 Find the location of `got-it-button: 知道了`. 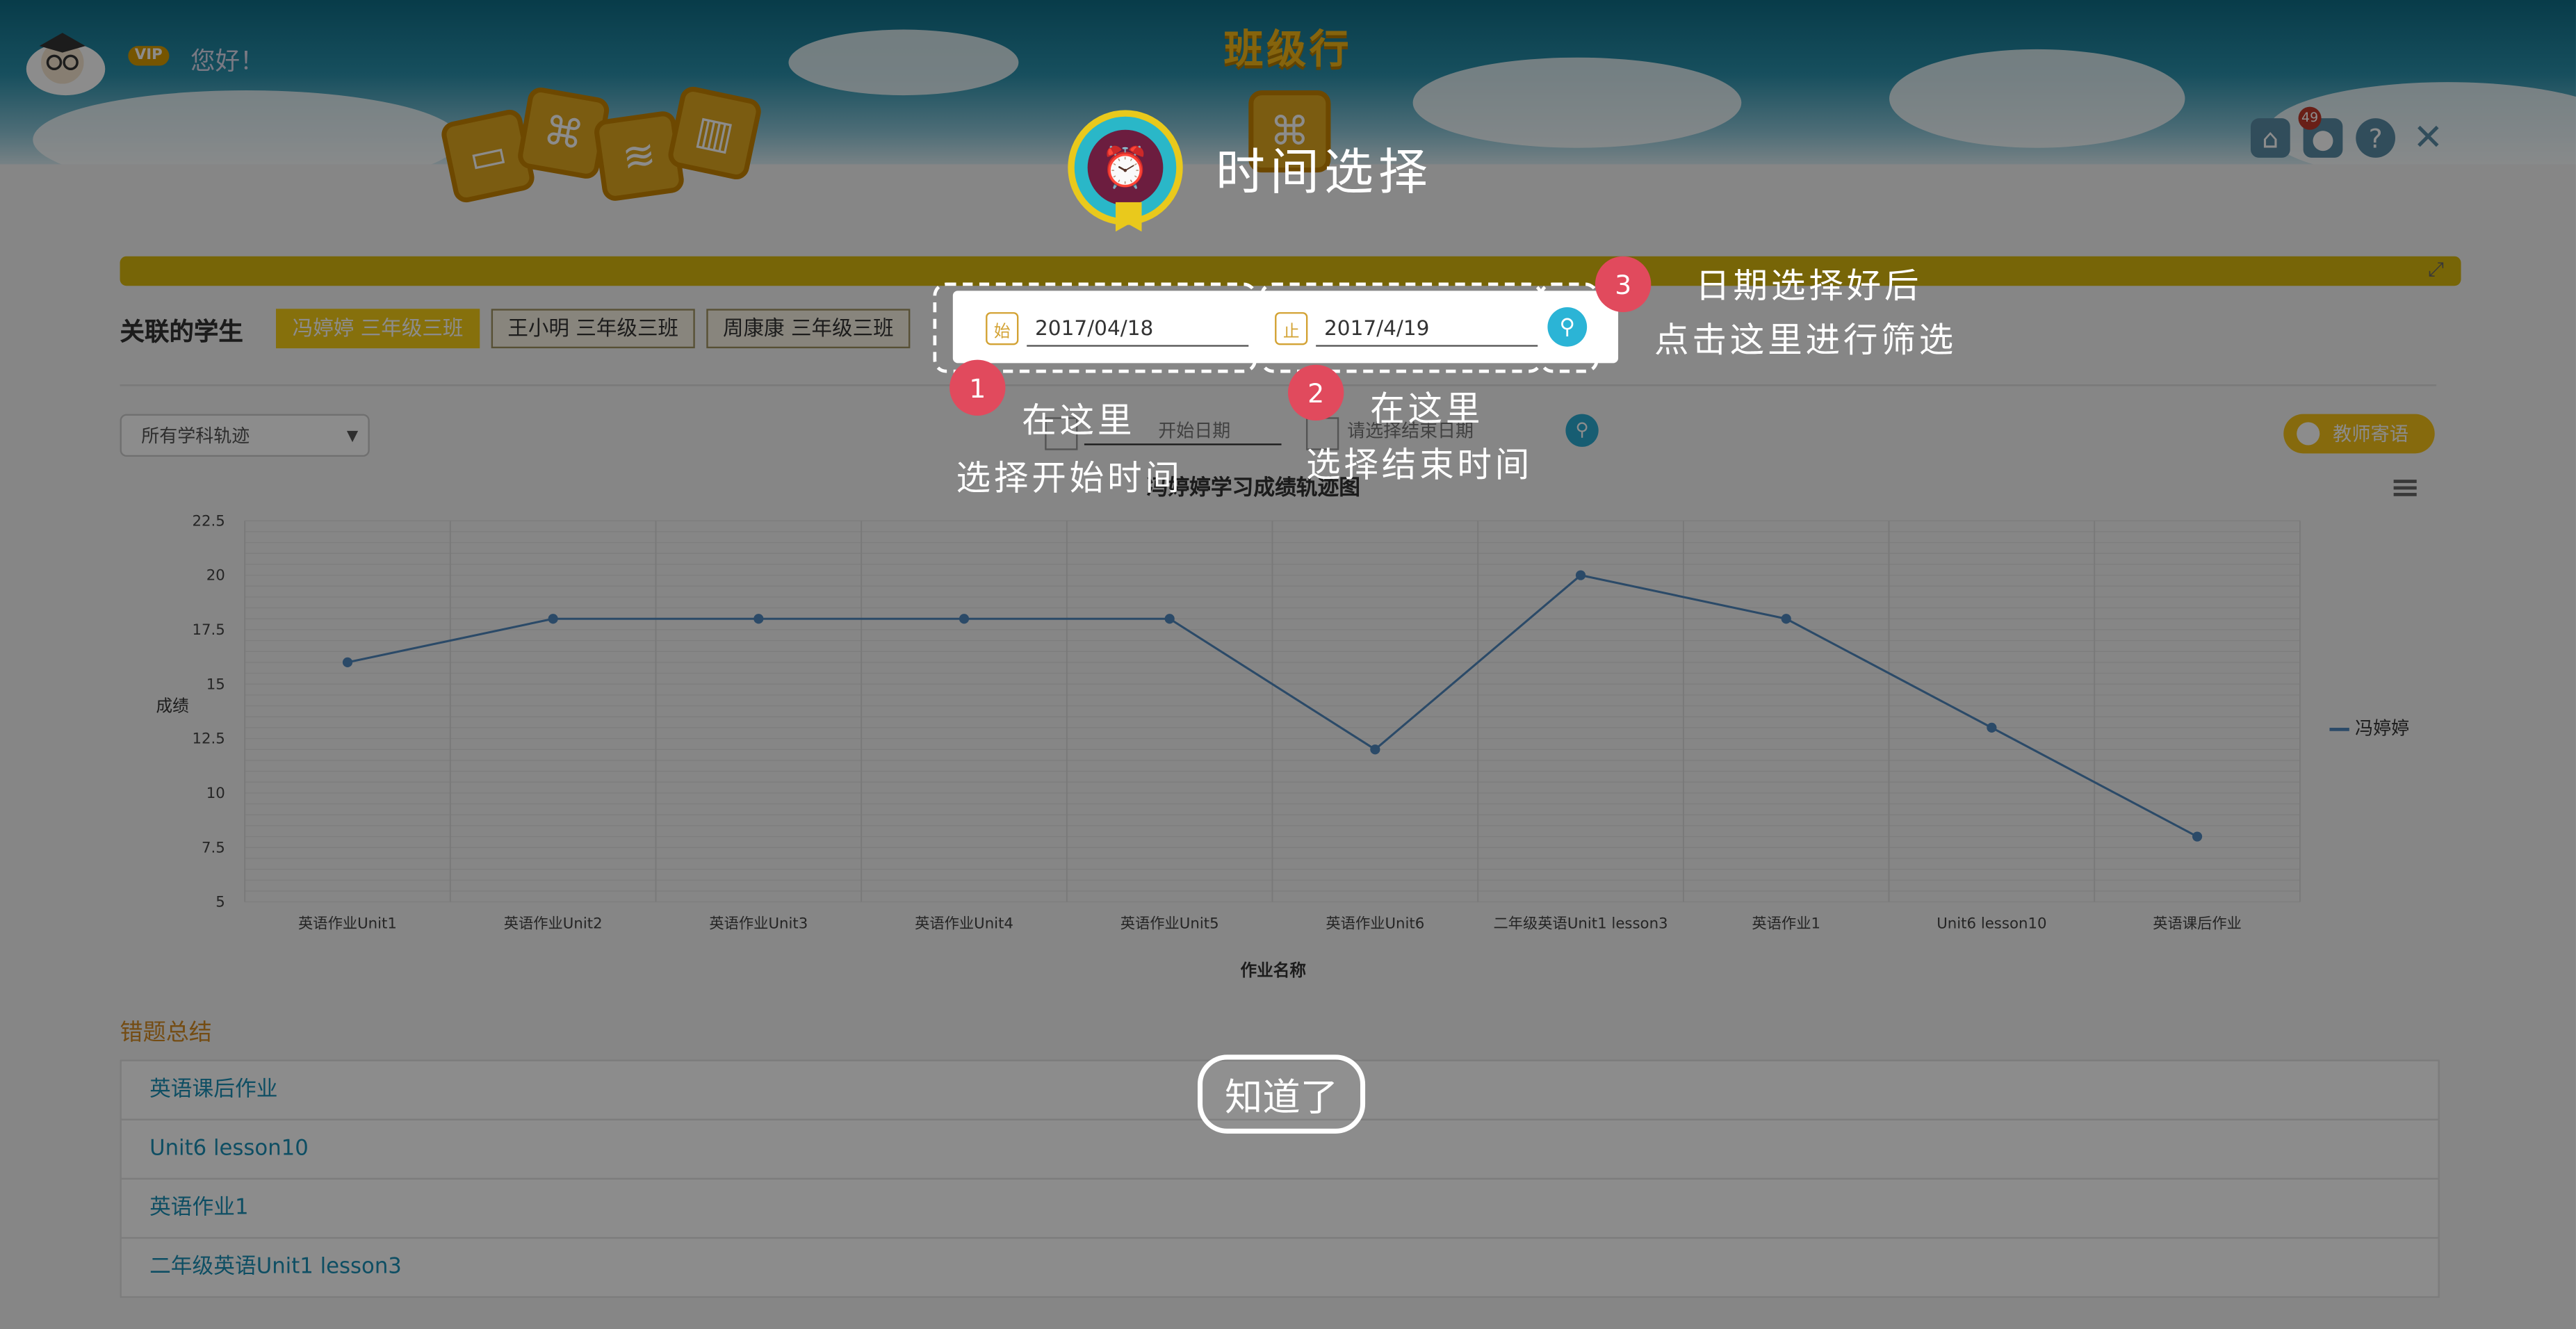

got-it-button: 知道了 is located at coordinates (1281, 1094).